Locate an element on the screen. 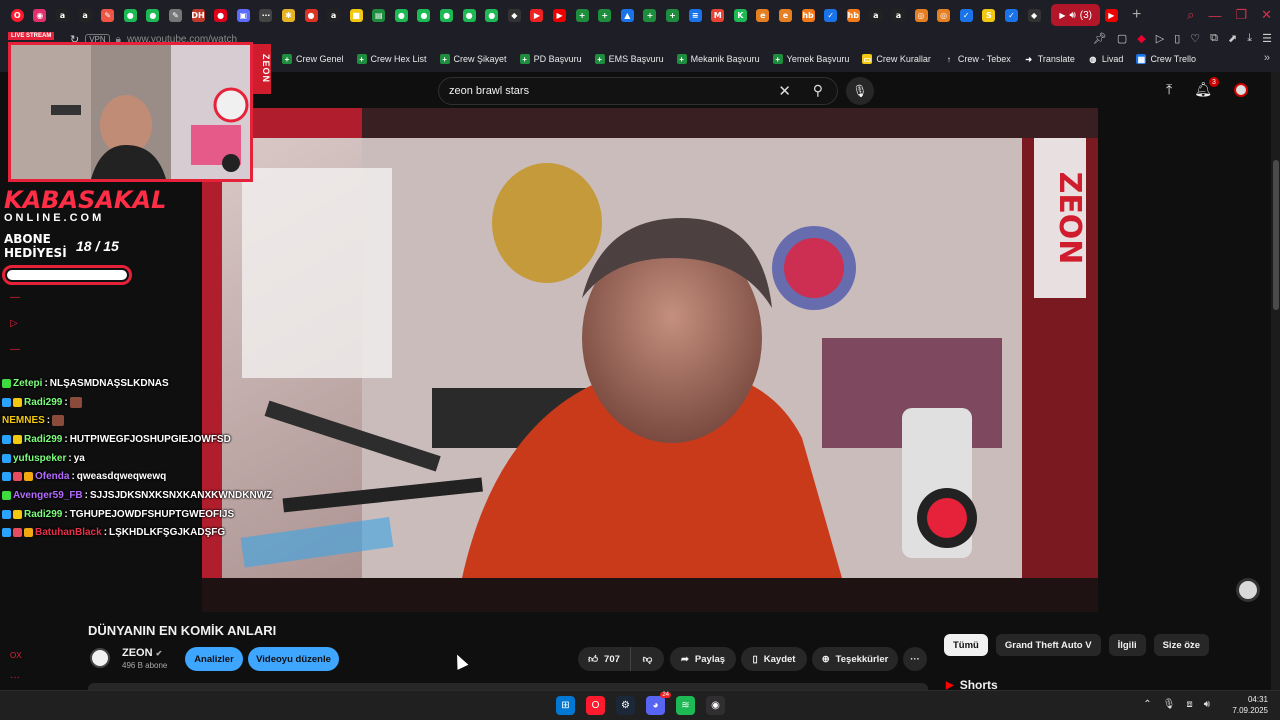 This screenshot has height=720, width=1280. snapshot-icon: ▢ is located at coordinates (1122, 38).